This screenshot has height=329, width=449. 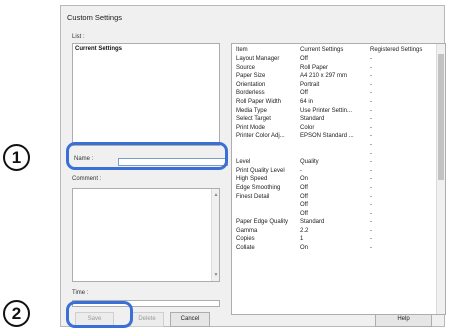 I want to click on table-scroll-thumb, so click(x=441, y=117).